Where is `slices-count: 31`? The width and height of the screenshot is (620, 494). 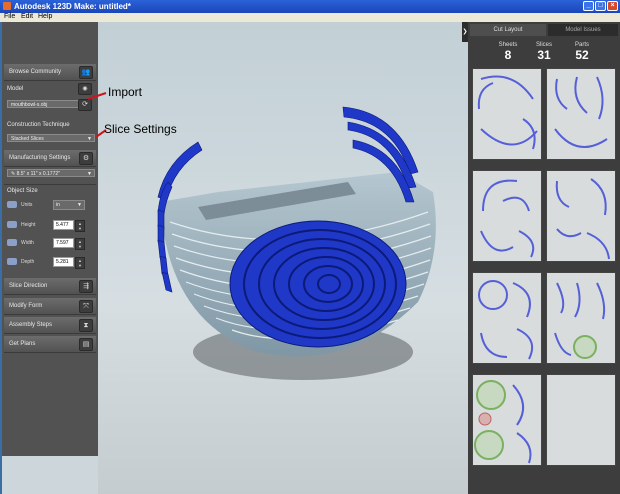 slices-count: 31 is located at coordinates (544, 55).